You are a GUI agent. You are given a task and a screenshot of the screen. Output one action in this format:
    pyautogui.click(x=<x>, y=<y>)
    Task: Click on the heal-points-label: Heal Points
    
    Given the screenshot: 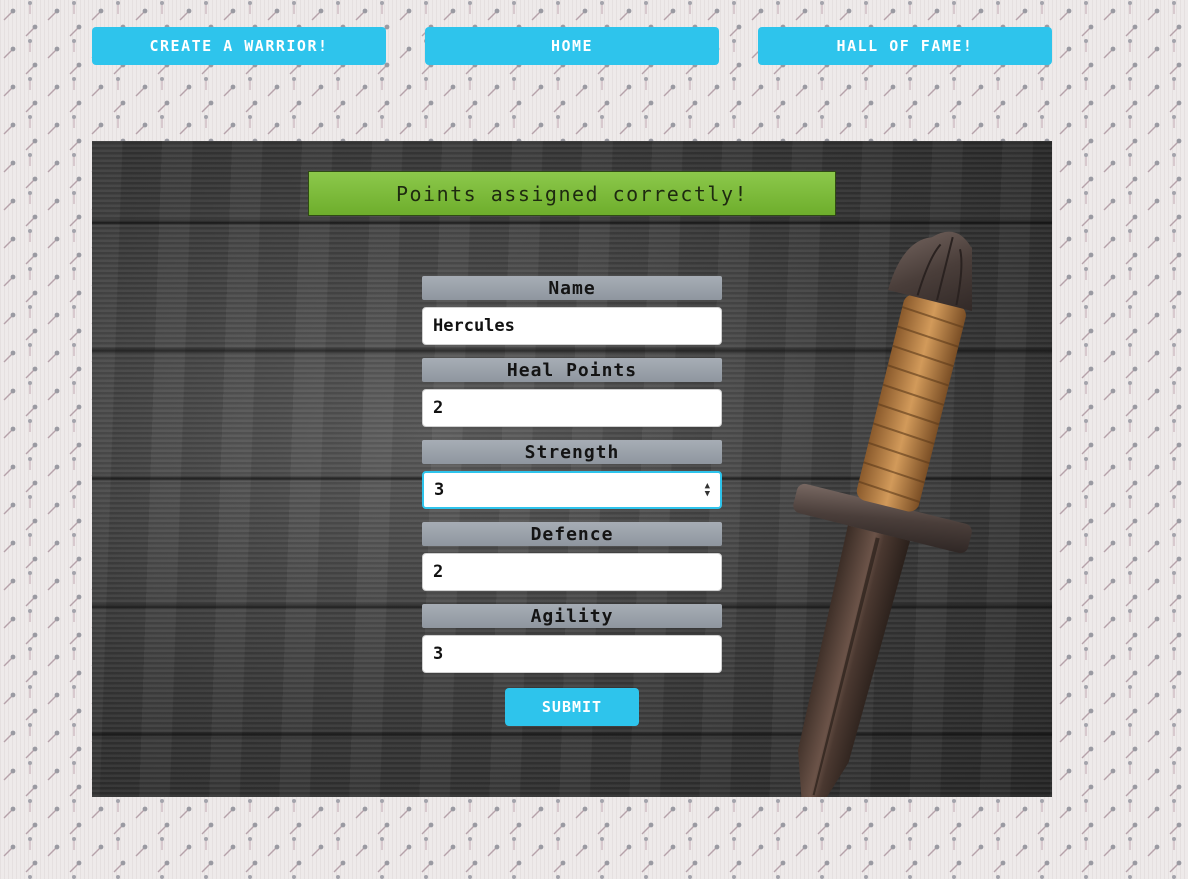 What is the action you would take?
    pyautogui.click(x=572, y=370)
    